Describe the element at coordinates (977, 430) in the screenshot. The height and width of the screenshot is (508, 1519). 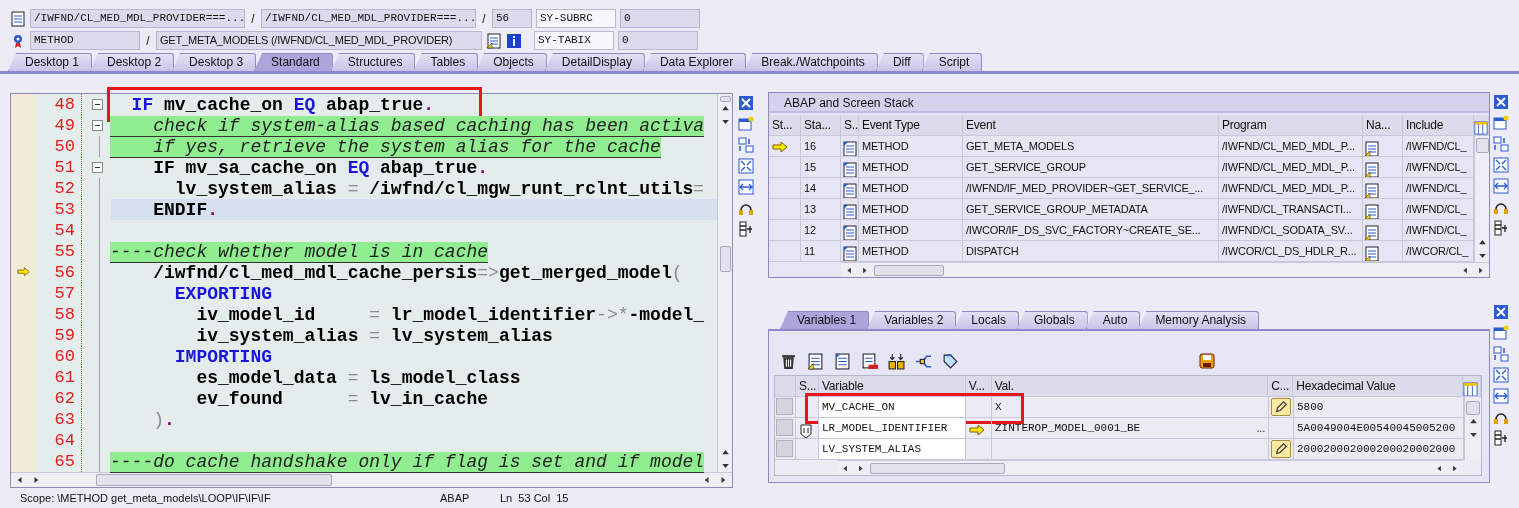
I see `dereference-arrow-icon` at that location.